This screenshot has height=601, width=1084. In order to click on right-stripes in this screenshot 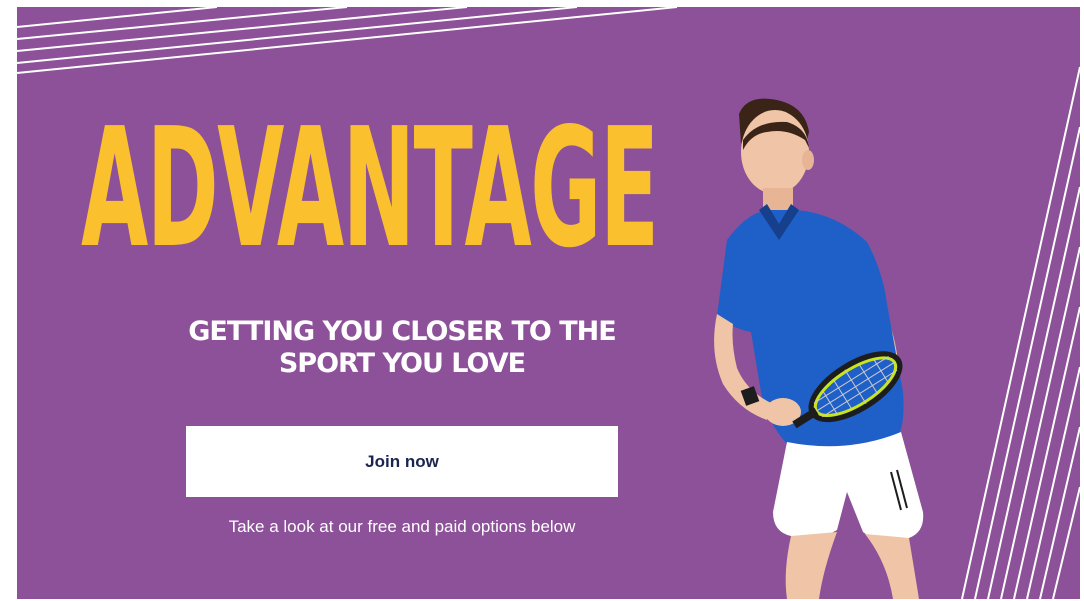, I will do `click(1020, 332)`.